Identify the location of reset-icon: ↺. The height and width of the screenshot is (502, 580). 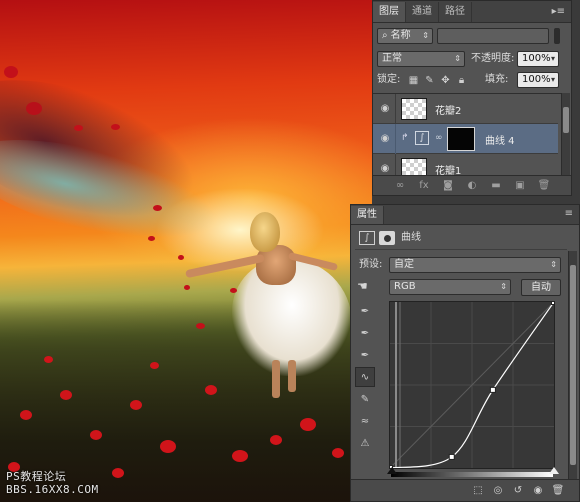
(518, 490).